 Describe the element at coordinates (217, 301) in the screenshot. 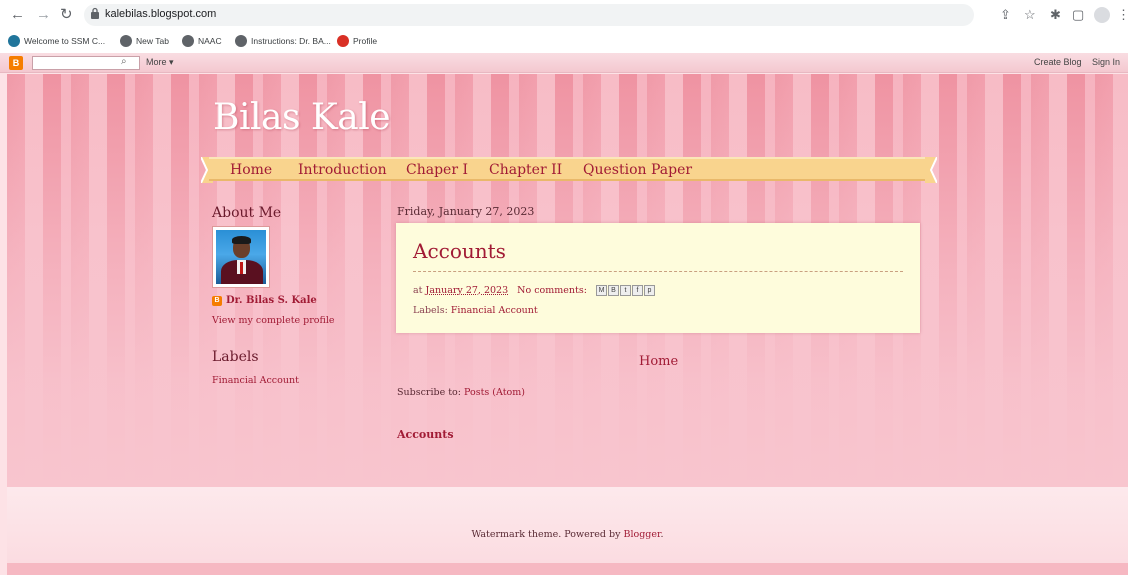

I see `blogger-profile-icon: B` at that location.